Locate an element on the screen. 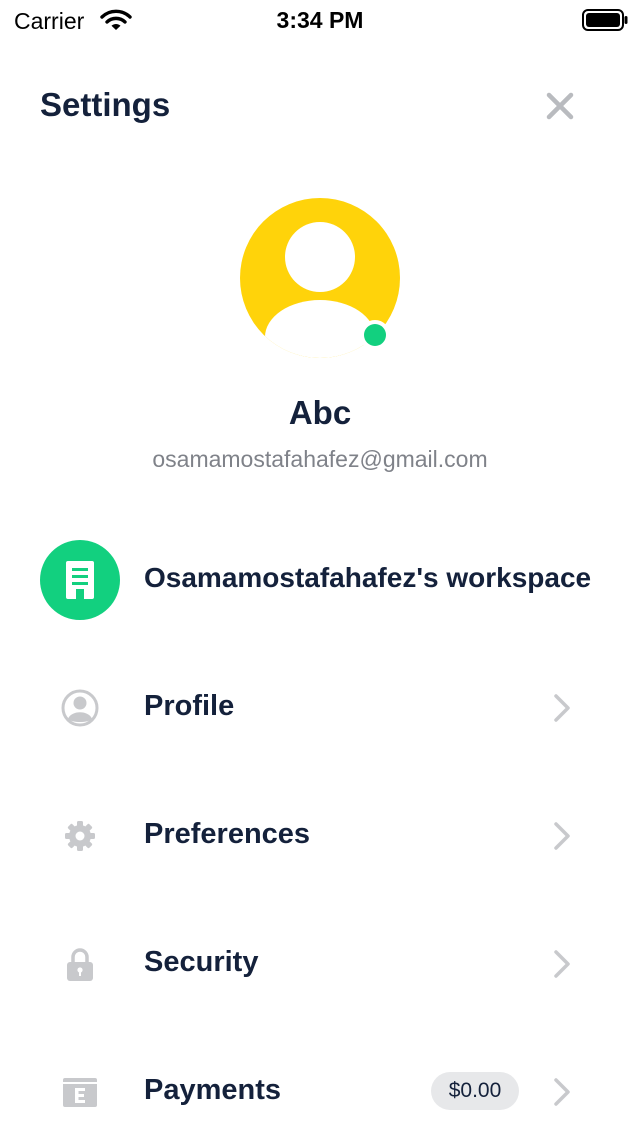 The image size is (640, 1136). page-title: Settings is located at coordinates (105, 104).